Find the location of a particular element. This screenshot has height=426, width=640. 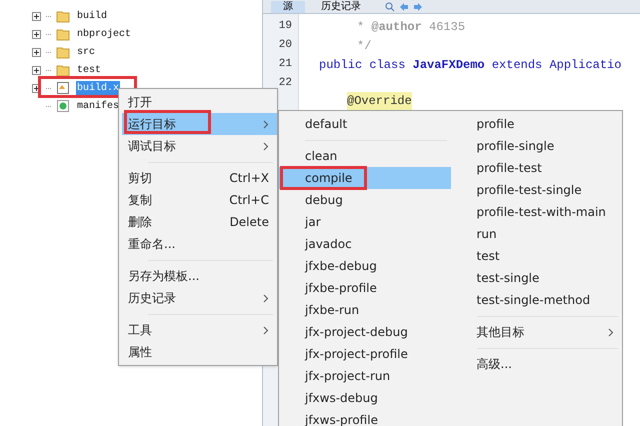

code-line: */ is located at coordinates (364, 46).